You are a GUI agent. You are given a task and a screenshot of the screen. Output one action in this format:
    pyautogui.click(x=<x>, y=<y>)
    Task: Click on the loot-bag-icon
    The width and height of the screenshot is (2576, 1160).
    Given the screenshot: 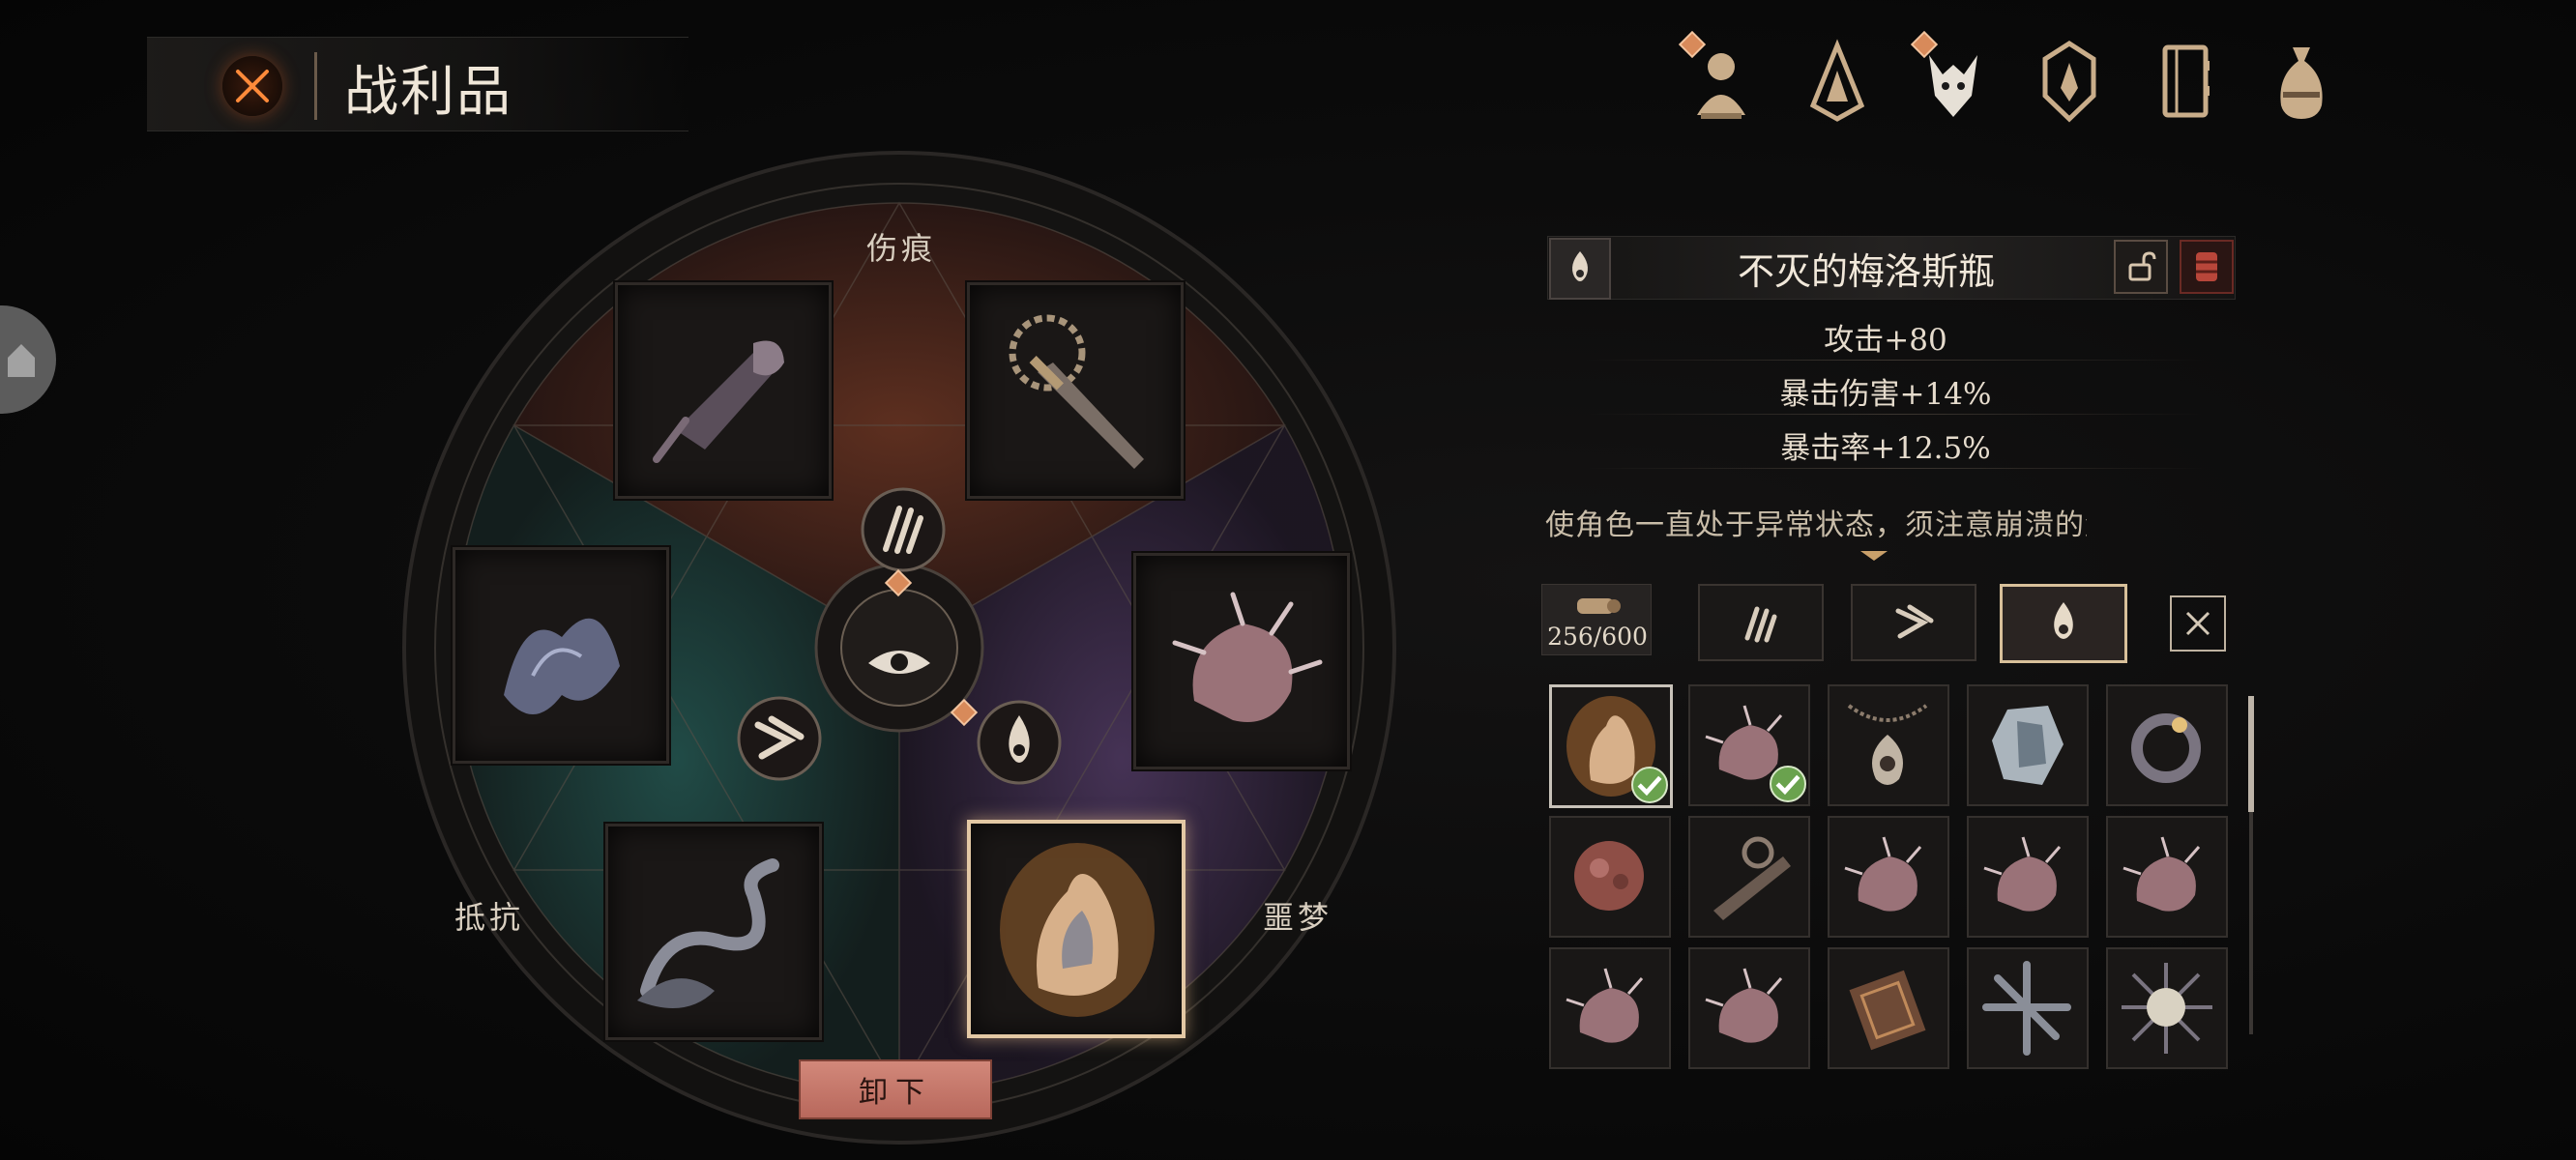 What is the action you would take?
    pyautogui.click(x=2301, y=83)
    